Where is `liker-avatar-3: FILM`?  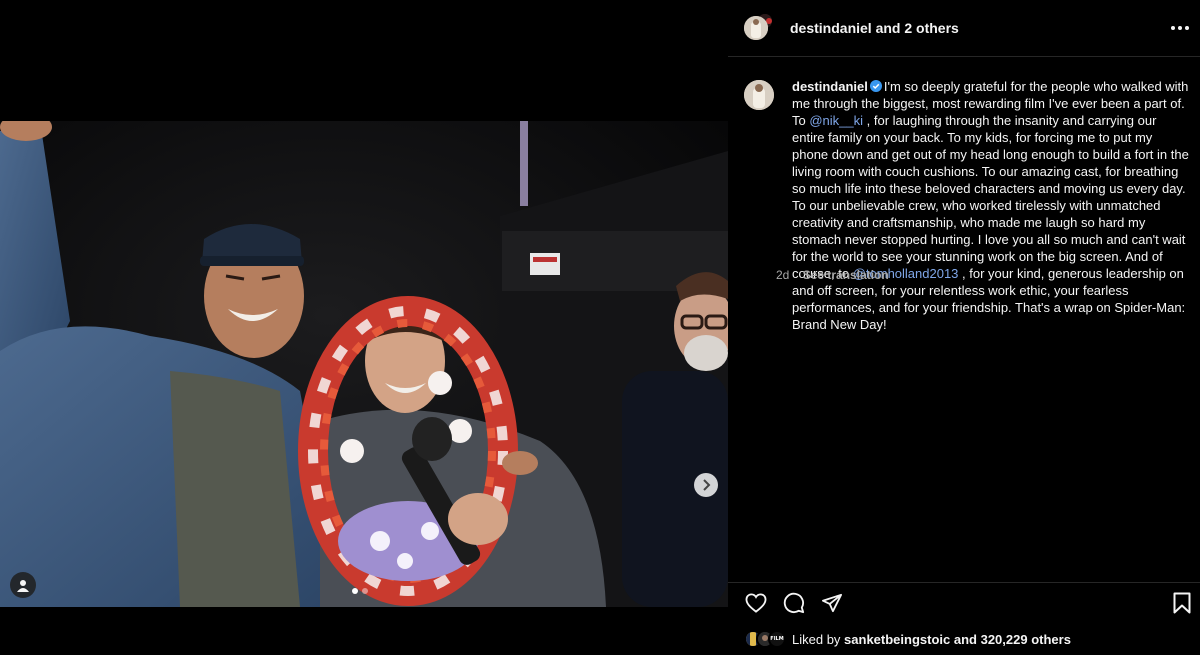
liker-avatar-3: FILM is located at coordinates (777, 639).